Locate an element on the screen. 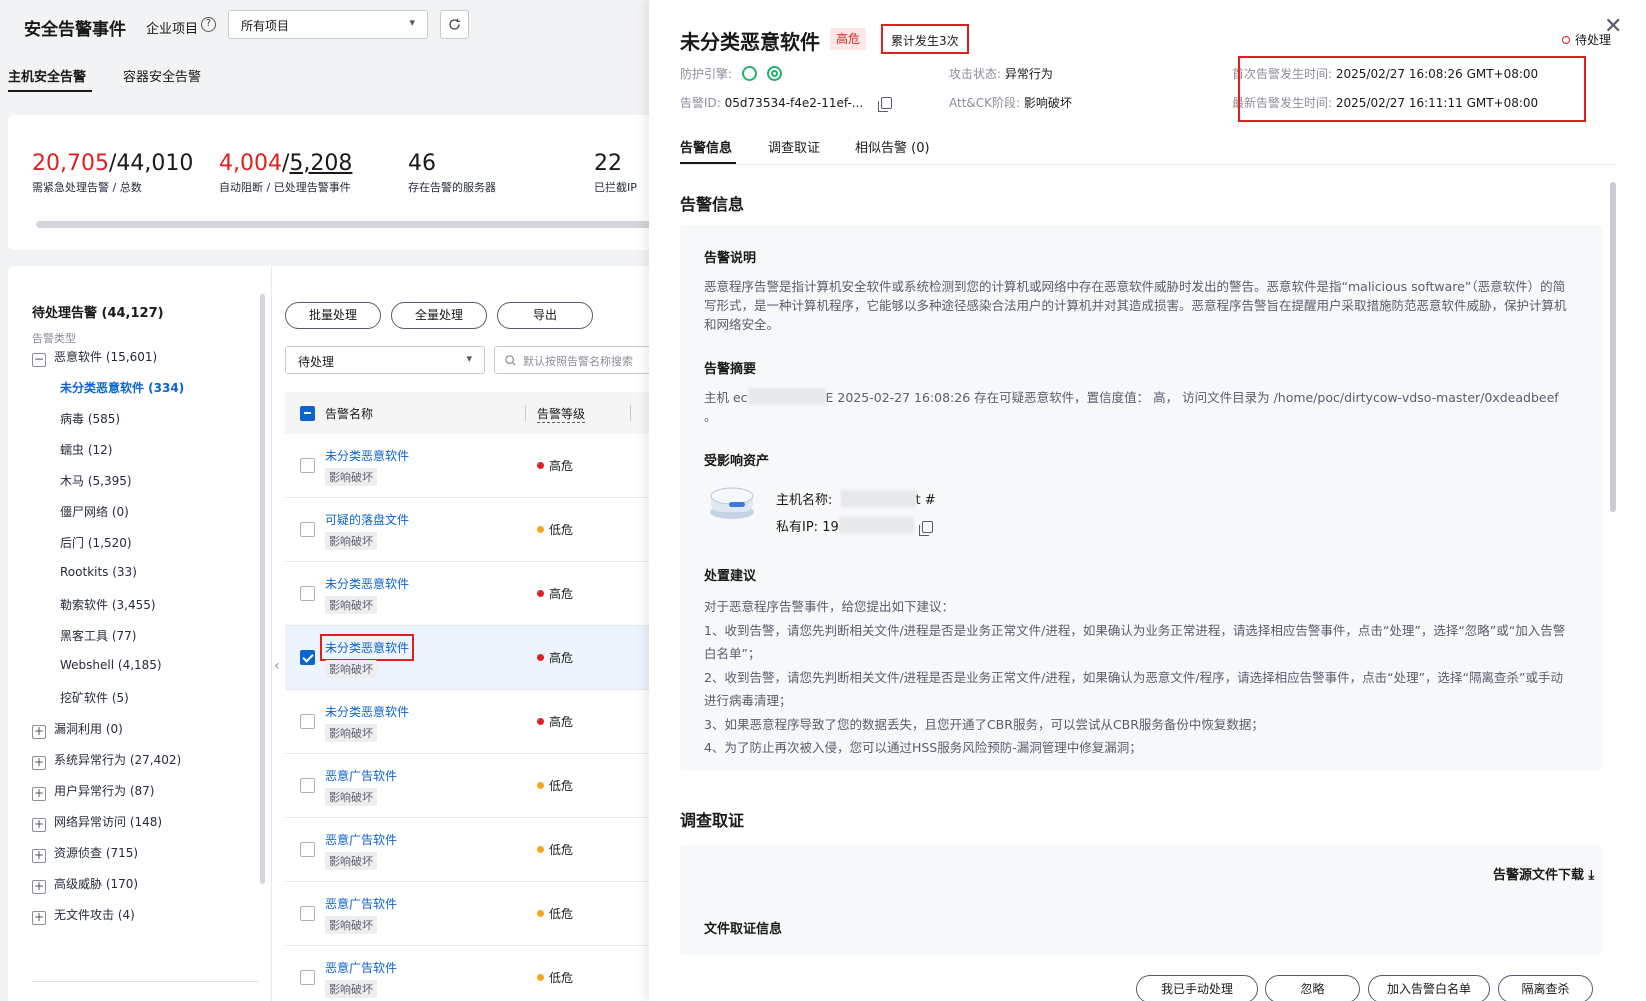 This screenshot has height=1001, width=1646. column-alarm-name: 告警名称 is located at coordinates (349, 414).